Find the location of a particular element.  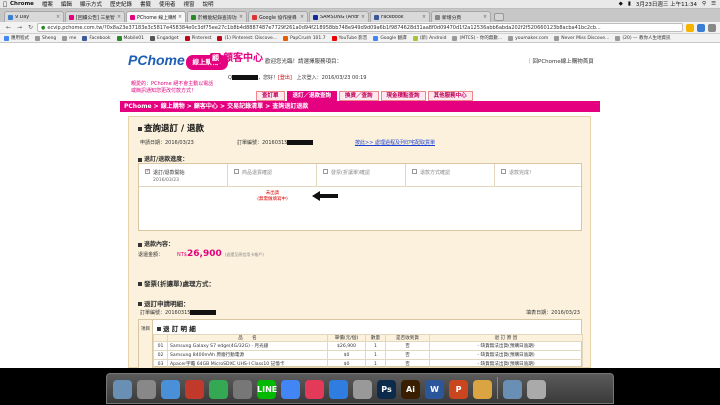

star-icon is located at coordinates (690, 27).